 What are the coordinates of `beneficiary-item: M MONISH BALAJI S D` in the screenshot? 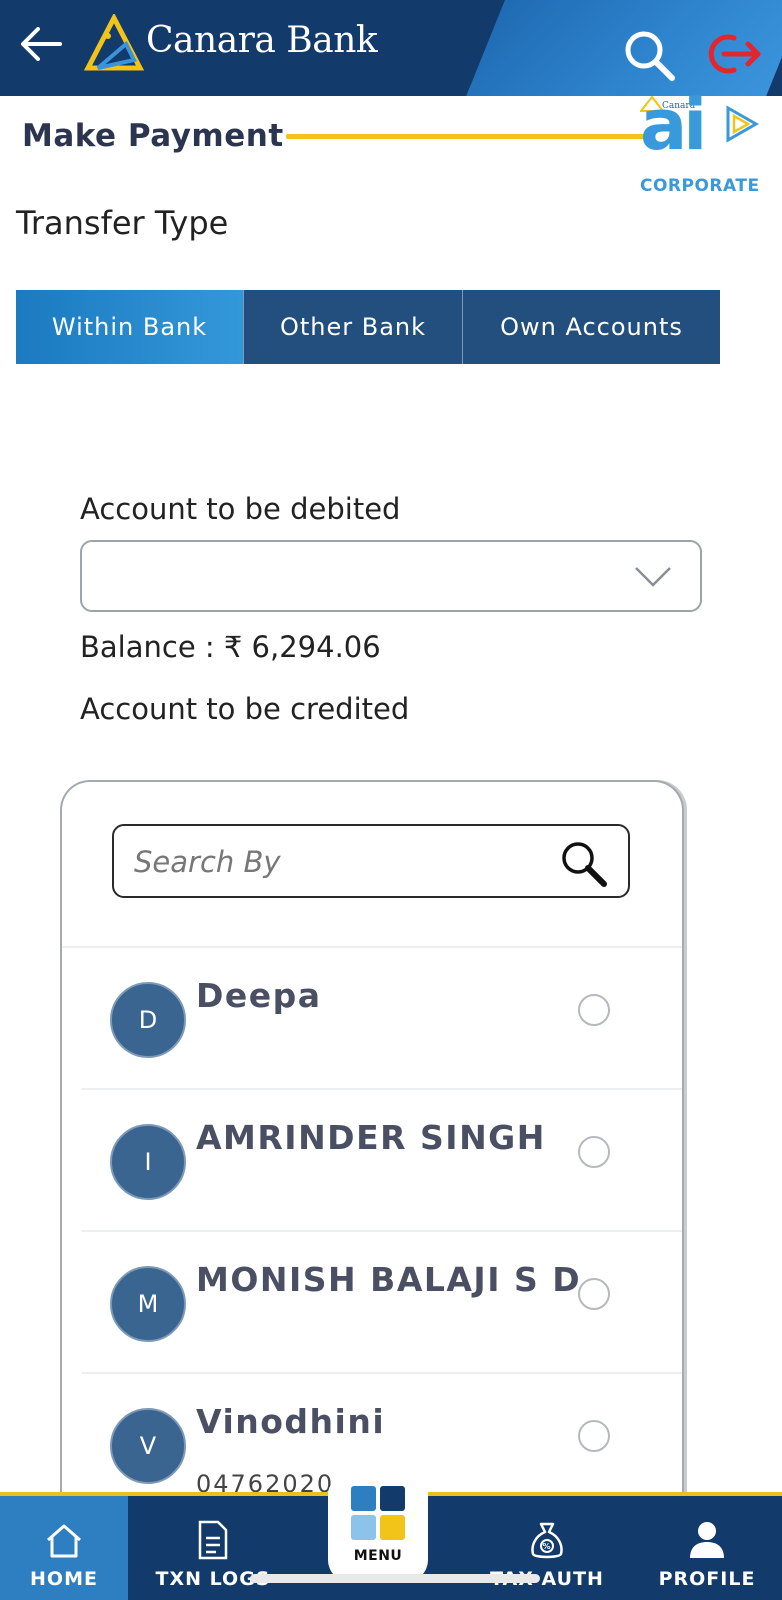 It's located at (382, 1303).